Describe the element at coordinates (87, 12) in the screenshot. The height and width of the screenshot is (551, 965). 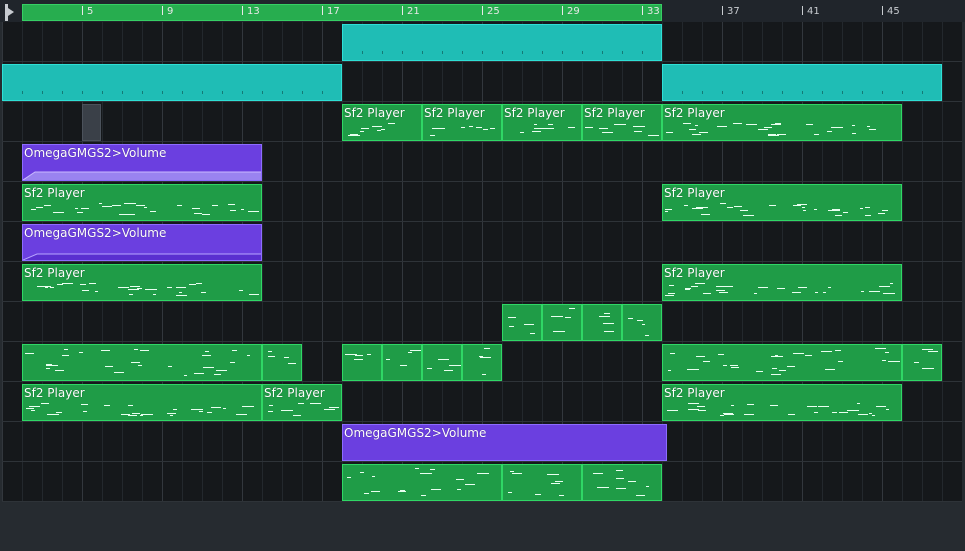
I see `bar-number-5: 5` at that location.